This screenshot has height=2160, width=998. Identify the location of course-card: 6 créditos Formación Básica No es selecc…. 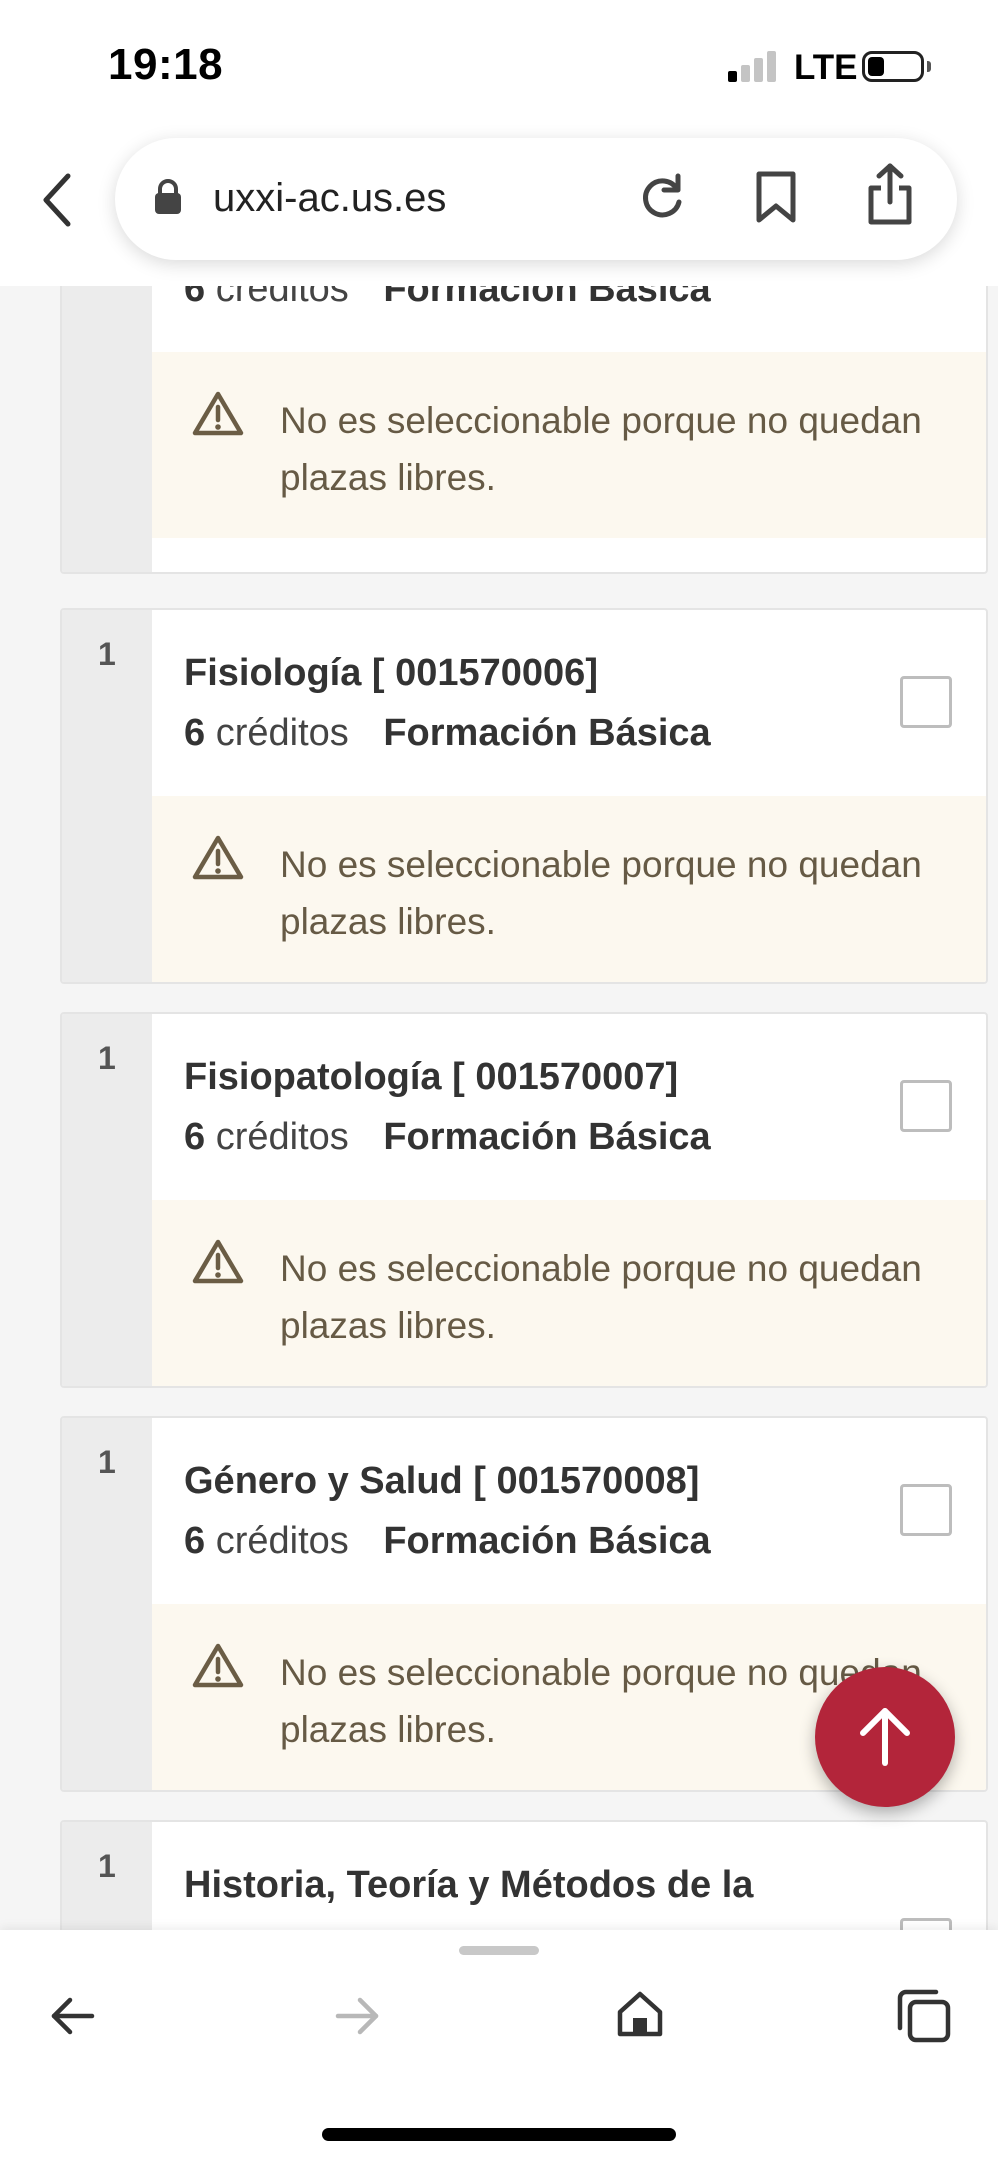
(524, 430).